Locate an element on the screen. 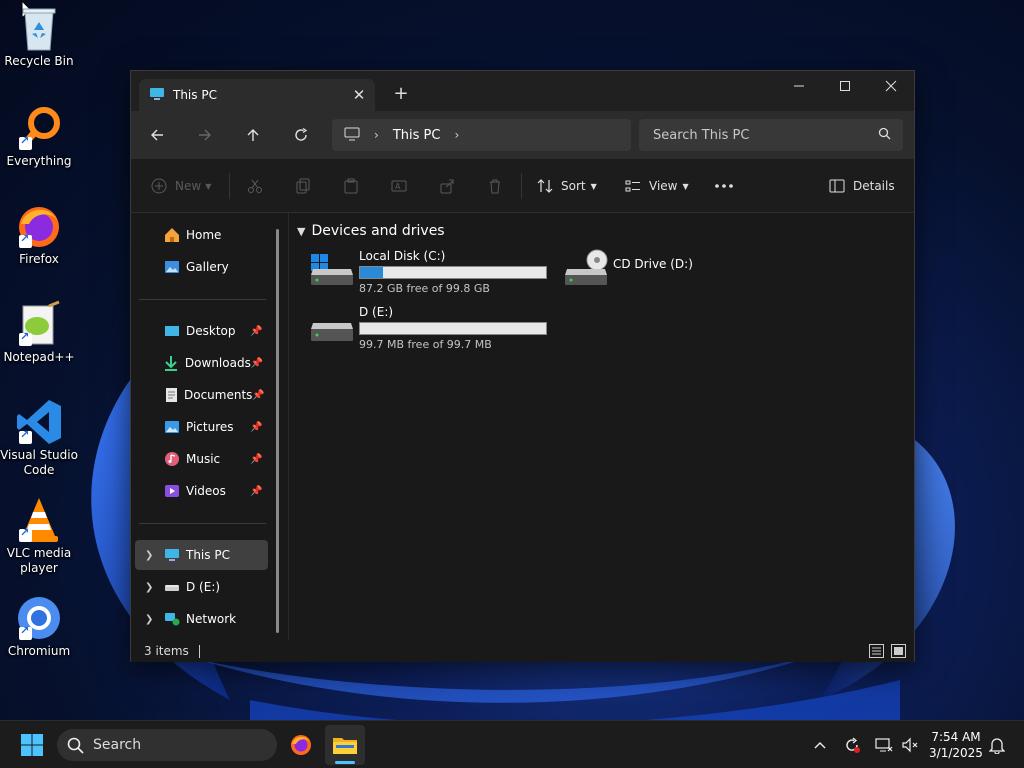 The image size is (1024, 768). search-box: Search This PC is located at coordinates (771, 135).